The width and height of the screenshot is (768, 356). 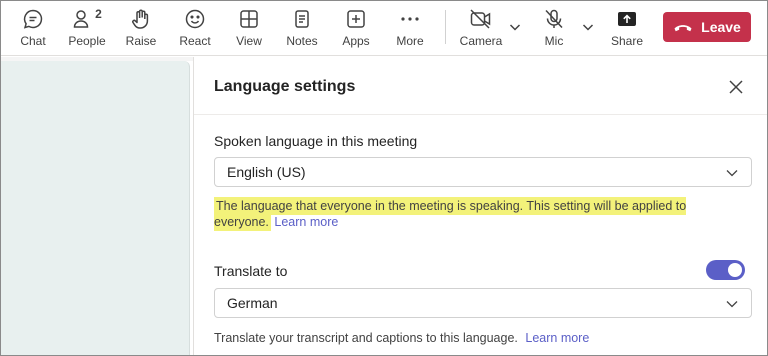 I want to click on apps-button: Apps, so click(x=356, y=28).